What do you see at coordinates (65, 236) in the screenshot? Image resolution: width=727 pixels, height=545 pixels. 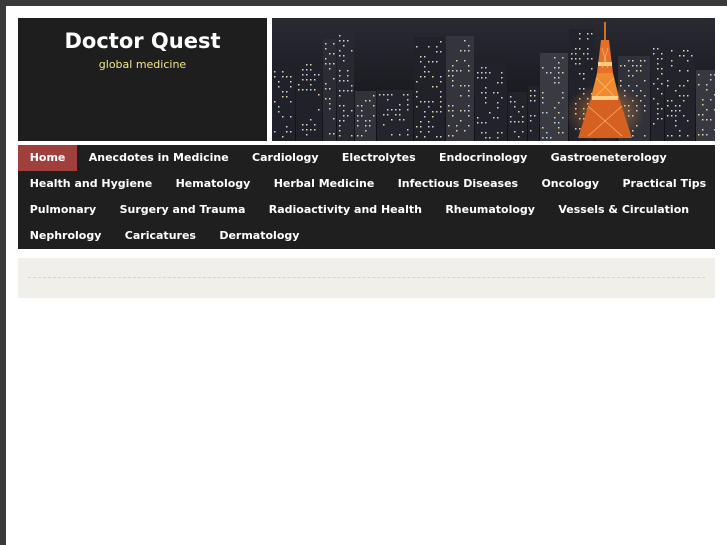 I see `nav-item-nephrology: Nephrology` at bounding box center [65, 236].